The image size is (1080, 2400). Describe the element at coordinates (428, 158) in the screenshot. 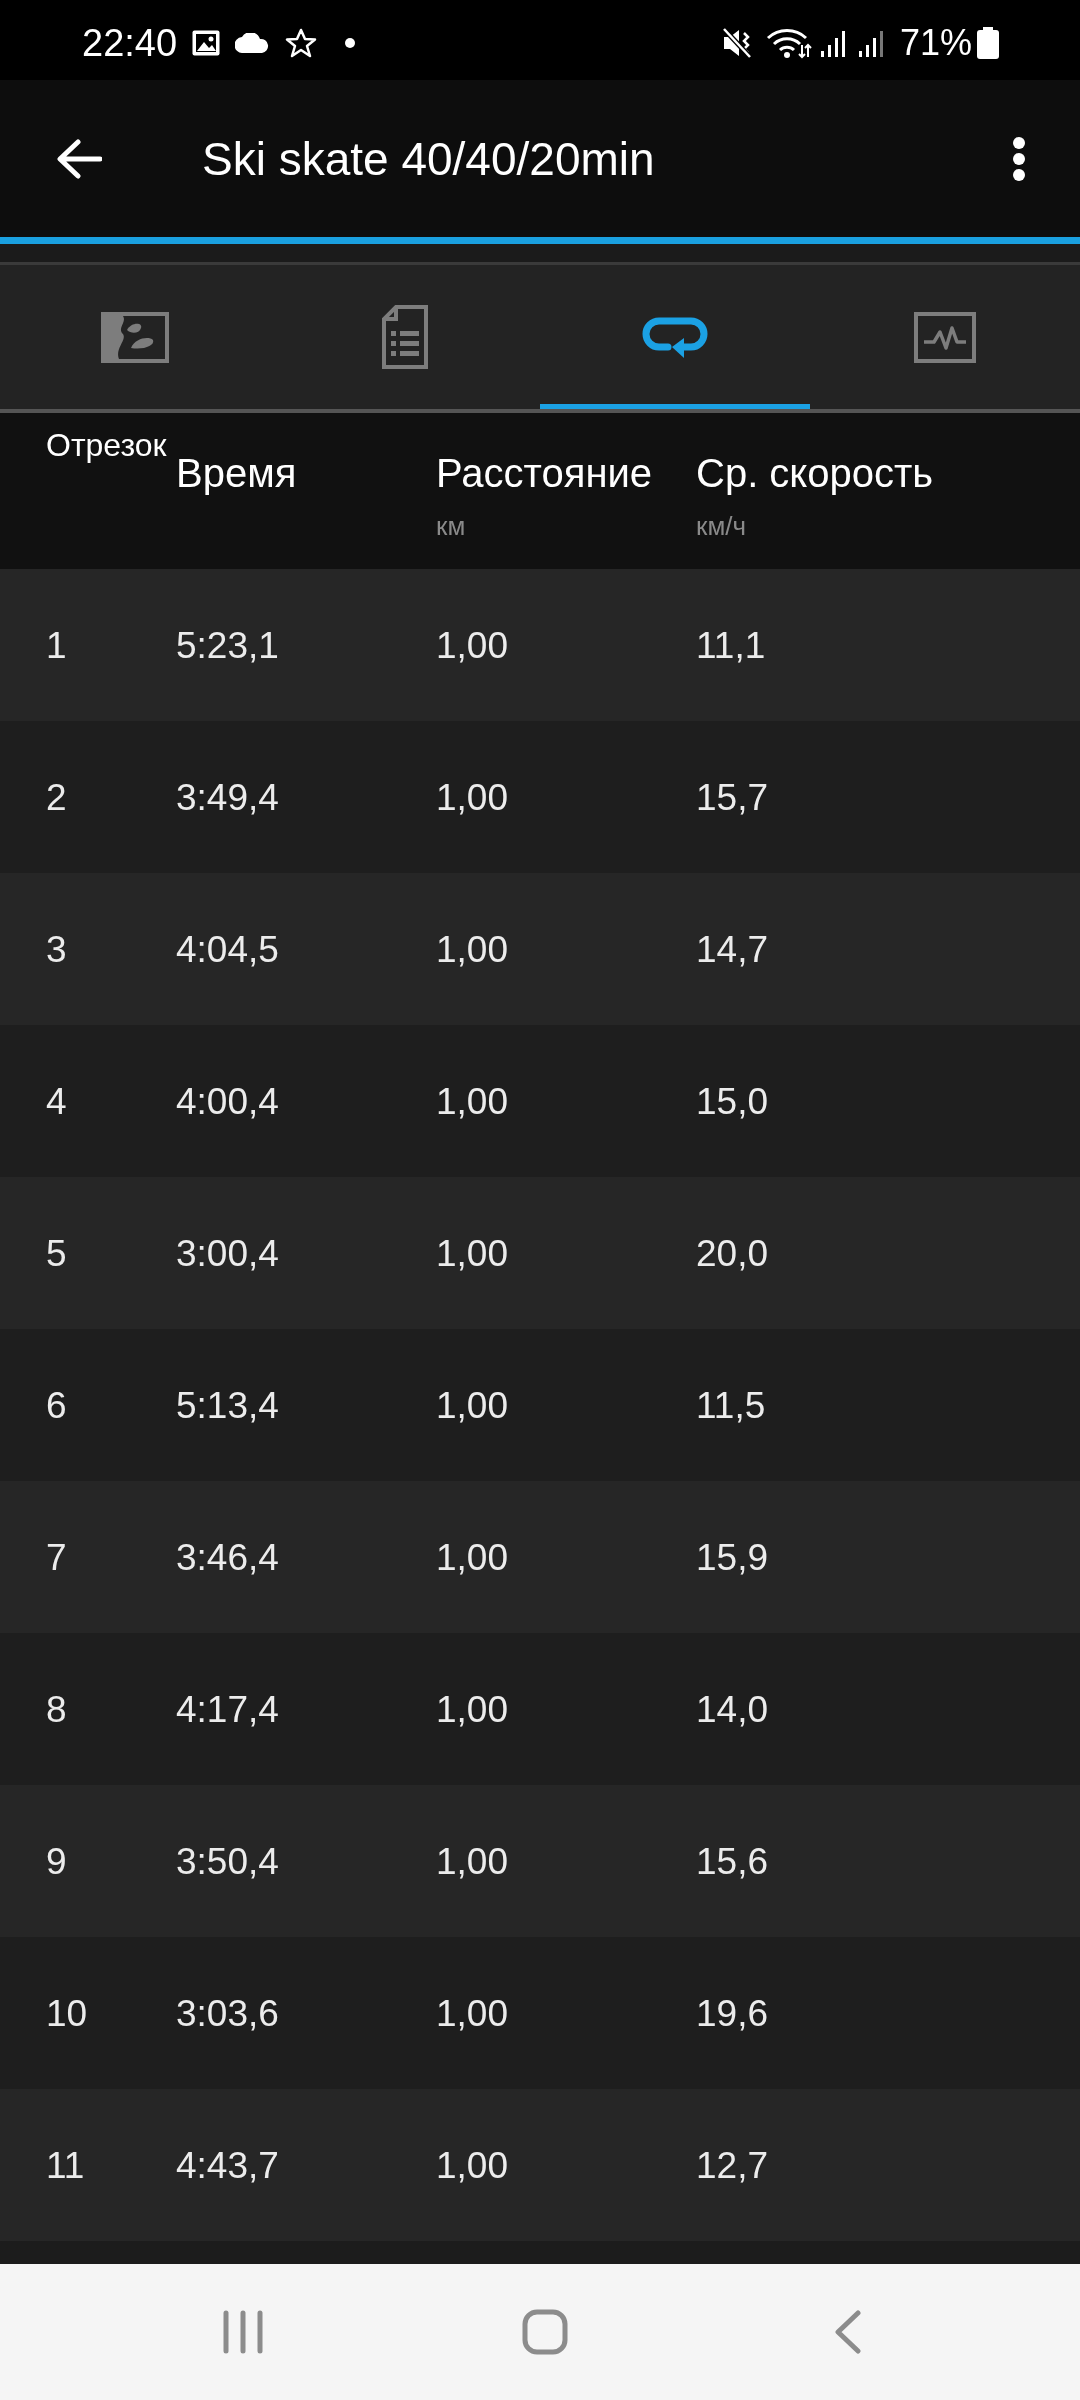

I see `screen-title: Ski skate 40/40/20min` at that location.